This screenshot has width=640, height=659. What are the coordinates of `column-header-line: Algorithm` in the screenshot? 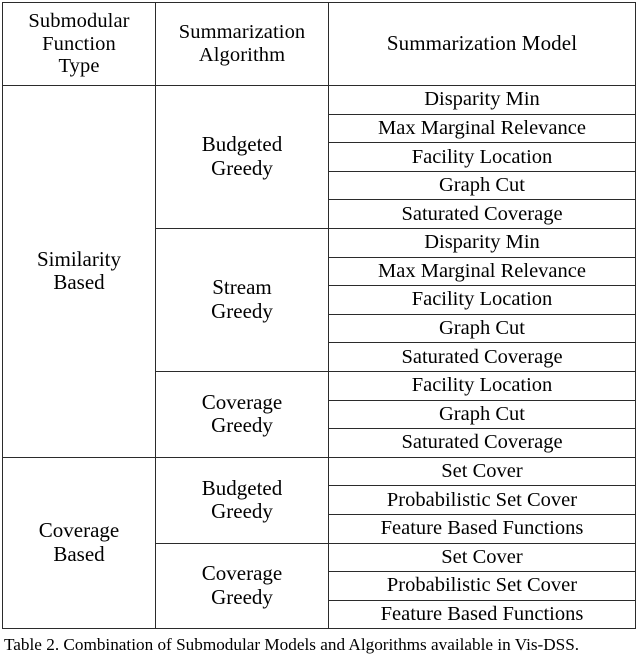 It's located at (242, 55).